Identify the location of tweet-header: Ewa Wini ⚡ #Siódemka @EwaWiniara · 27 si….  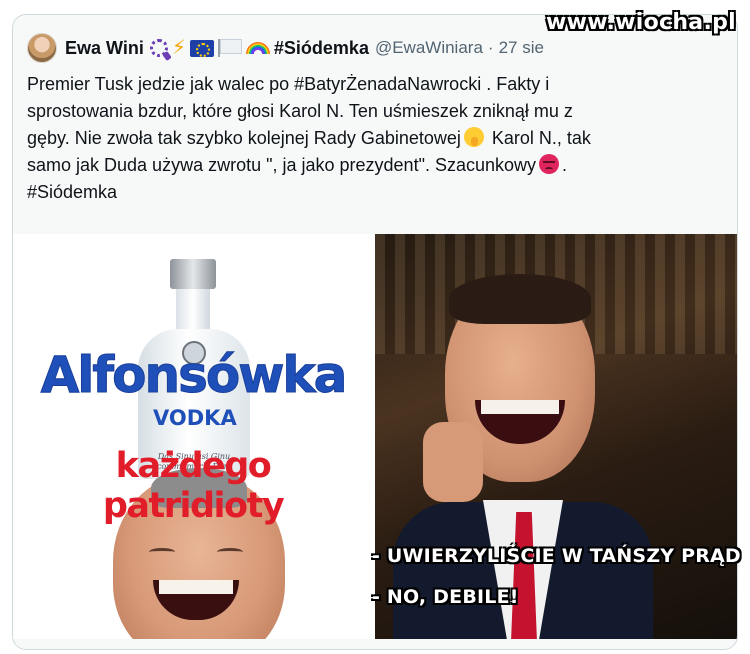
(285, 48).